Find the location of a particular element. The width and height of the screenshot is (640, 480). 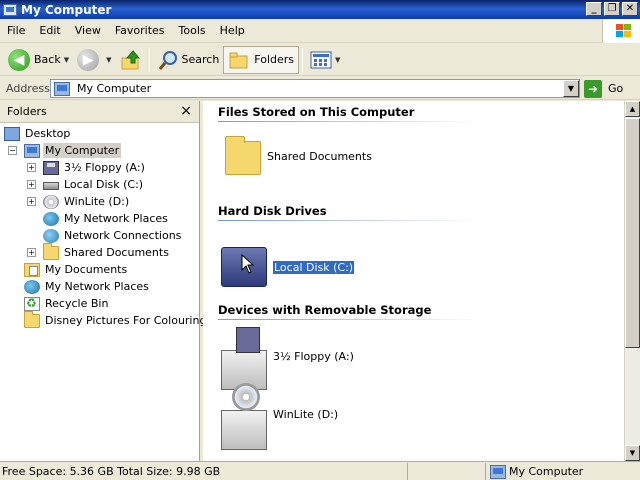

item-cd-drive: WinLite (D:) is located at coordinates (280, 416).